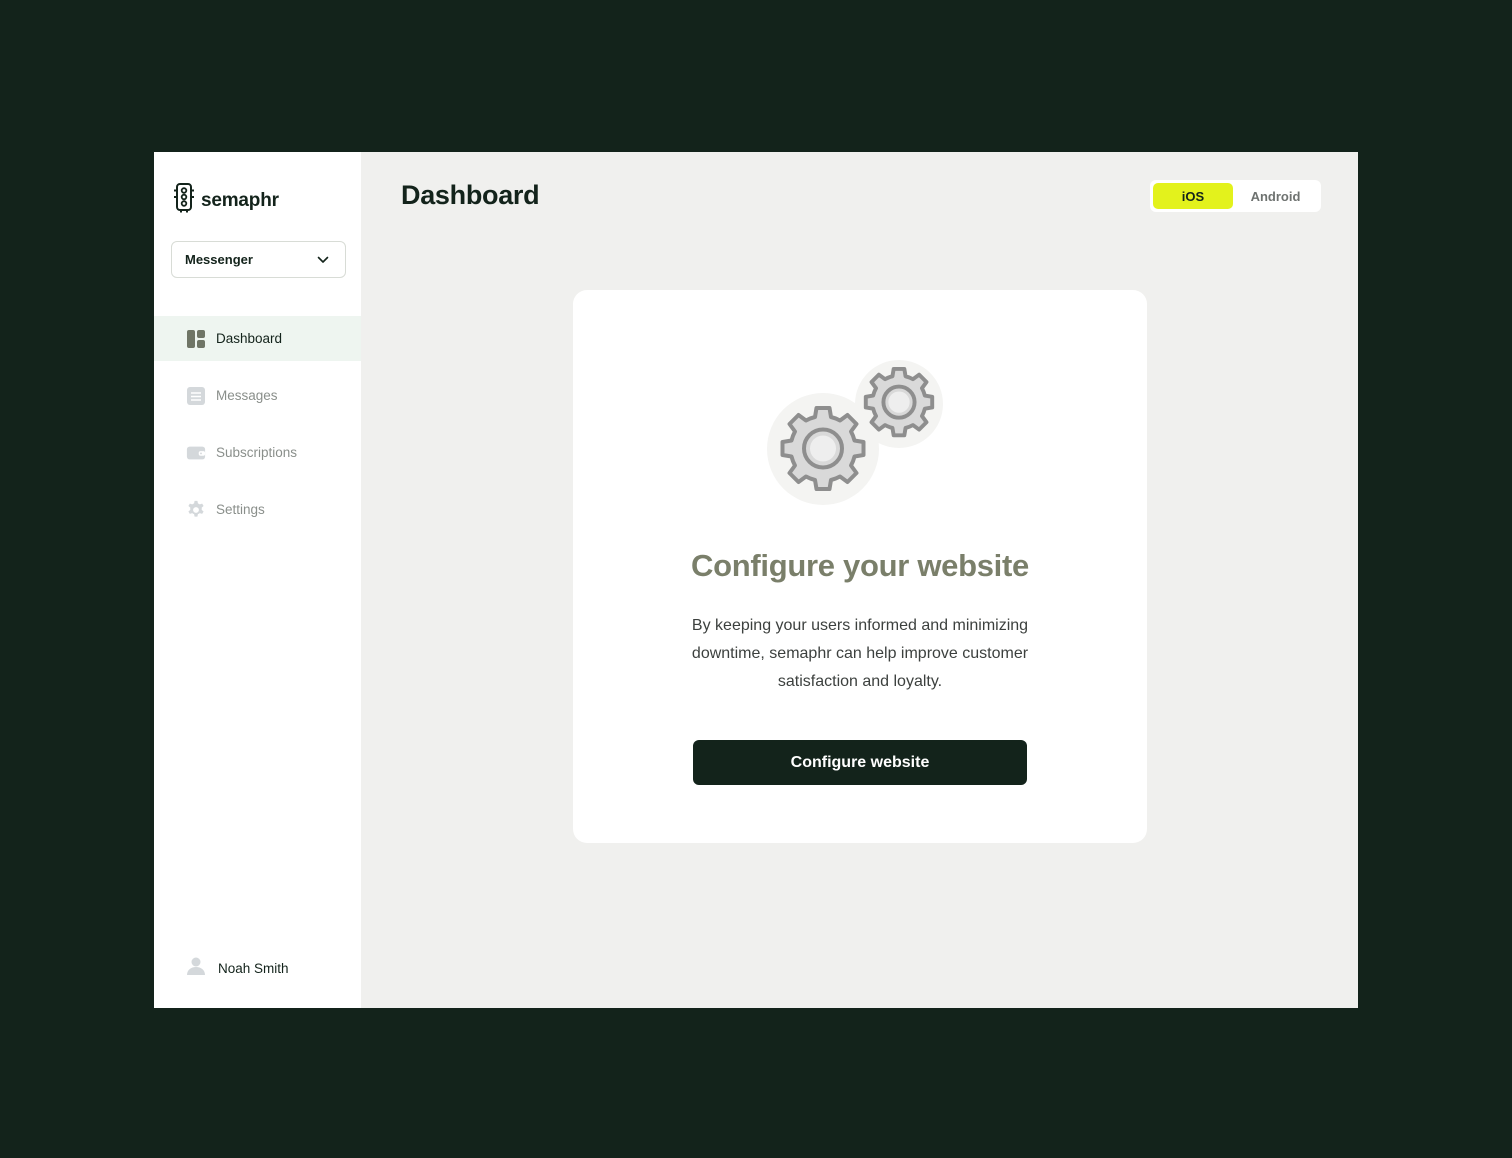 The width and height of the screenshot is (1512, 1158). I want to click on sidebar-item-label: Subscriptions, so click(257, 452).